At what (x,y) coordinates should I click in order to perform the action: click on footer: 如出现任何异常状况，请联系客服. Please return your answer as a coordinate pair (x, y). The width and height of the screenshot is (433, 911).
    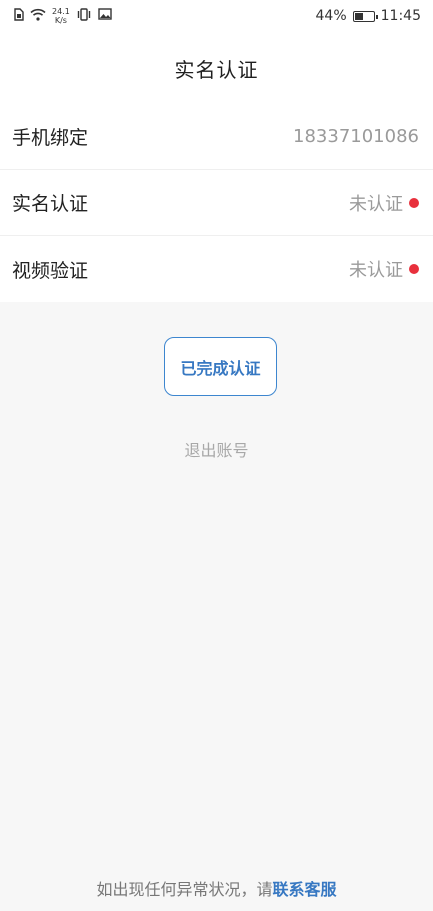
    Looking at the image, I should click on (216, 888).